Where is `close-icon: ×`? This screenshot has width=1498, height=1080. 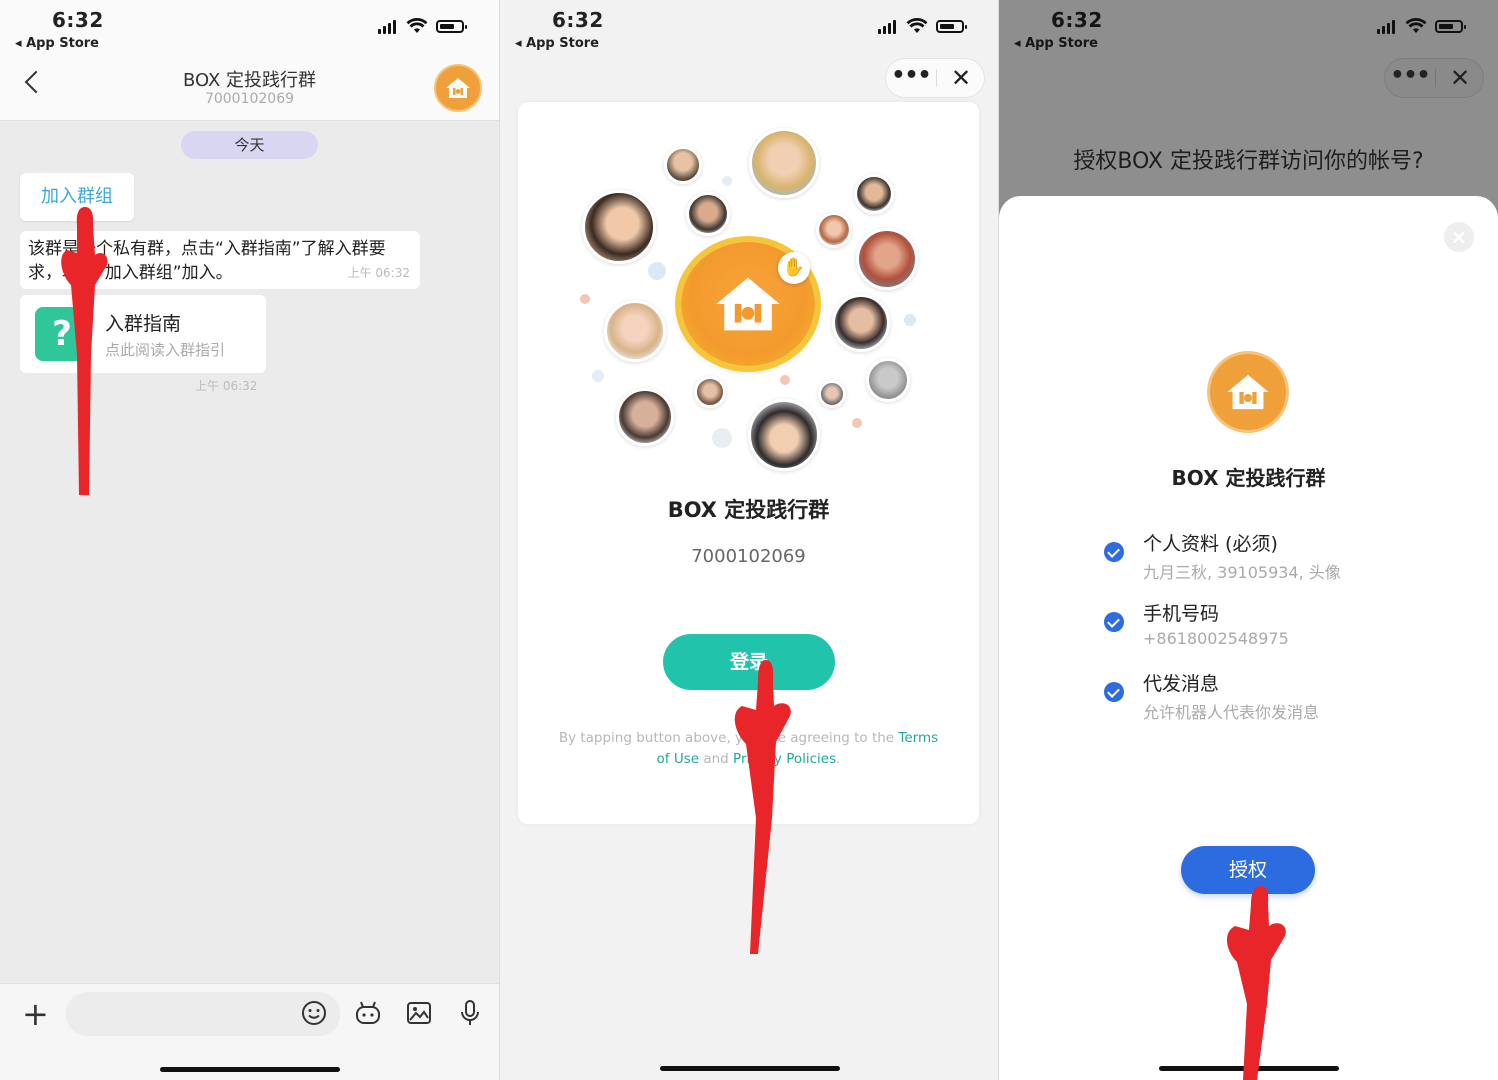
close-icon: × is located at coordinates (1459, 237).